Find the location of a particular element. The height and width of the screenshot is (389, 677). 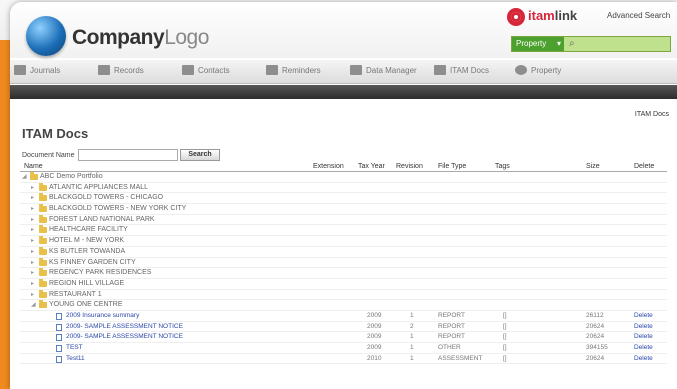

journals-icon is located at coordinates (20, 70).